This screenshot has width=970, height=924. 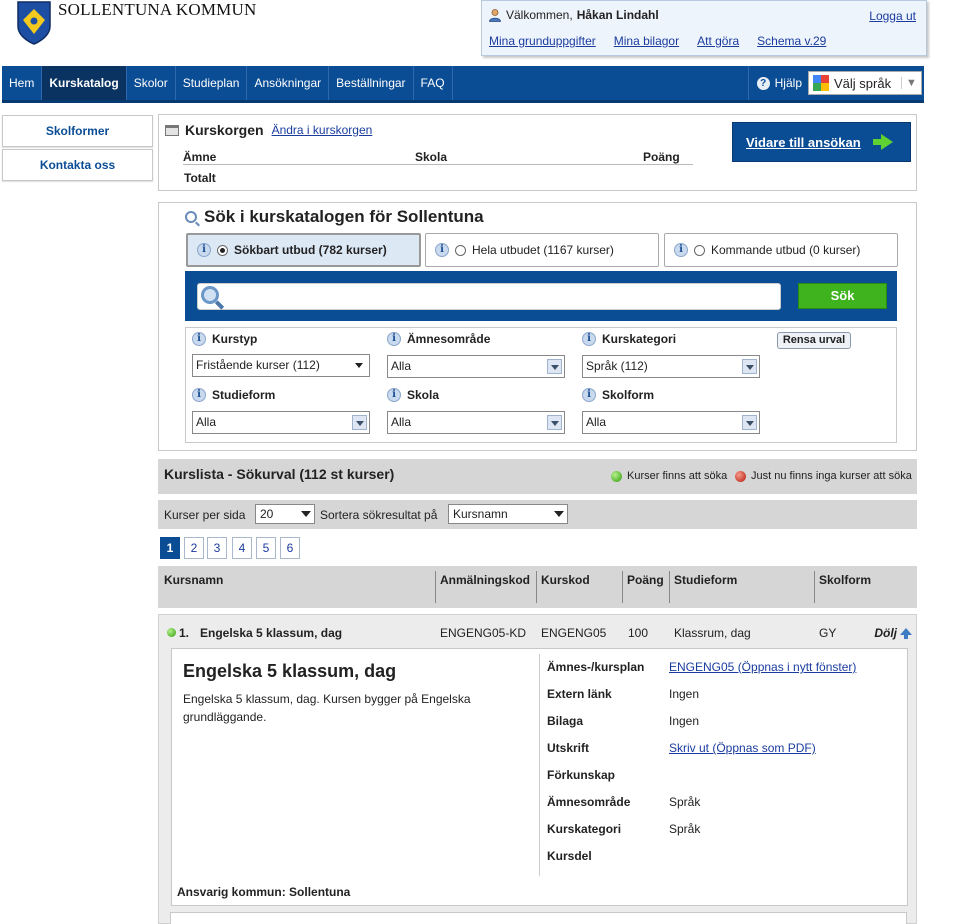 I want to click on search-button: Sök, so click(x=842, y=296).